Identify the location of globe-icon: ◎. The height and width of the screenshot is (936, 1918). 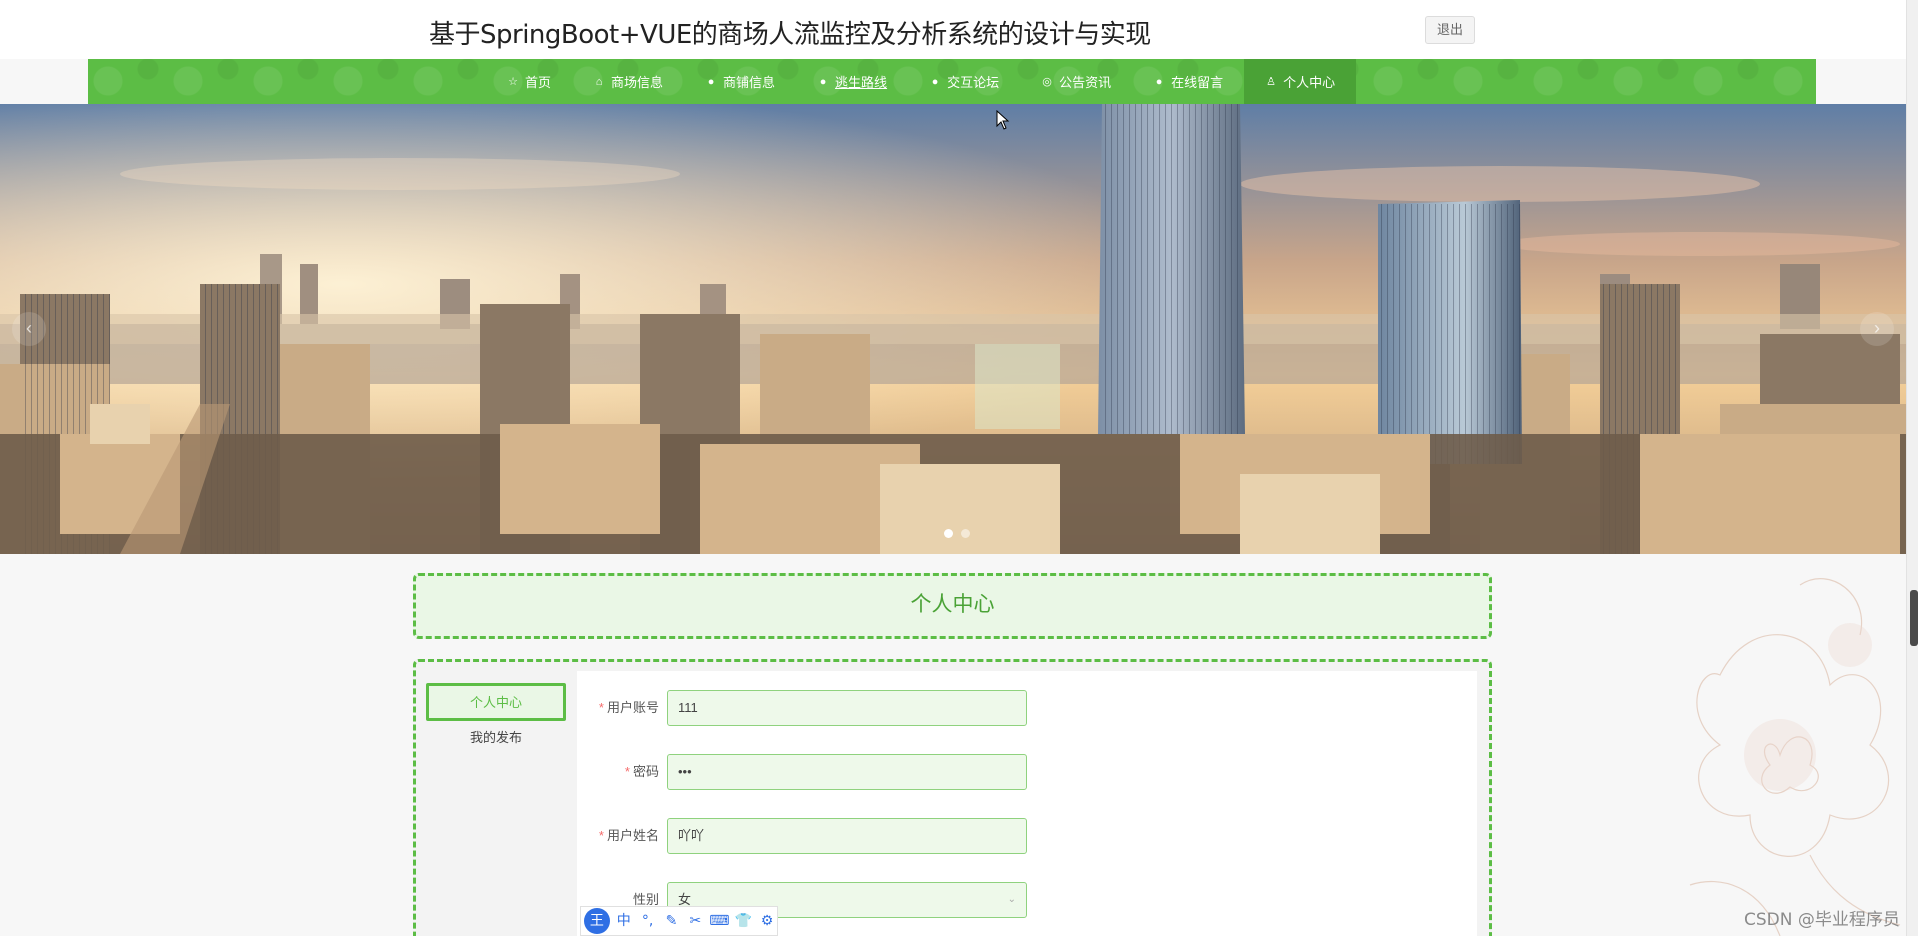
(1047, 81).